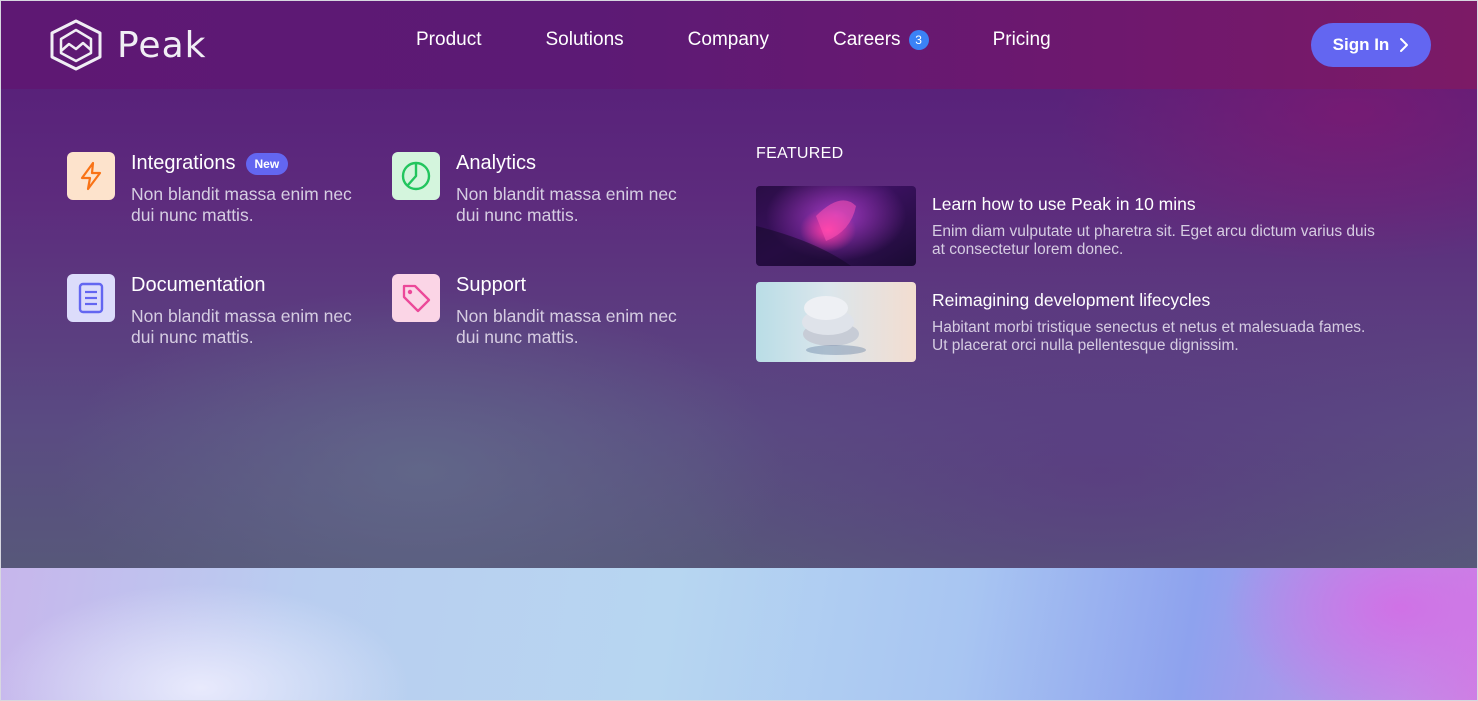 The image size is (1478, 701). Describe the element at coordinates (918, 40) in the screenshot. I see `careers-count-badge: 3` at that location.